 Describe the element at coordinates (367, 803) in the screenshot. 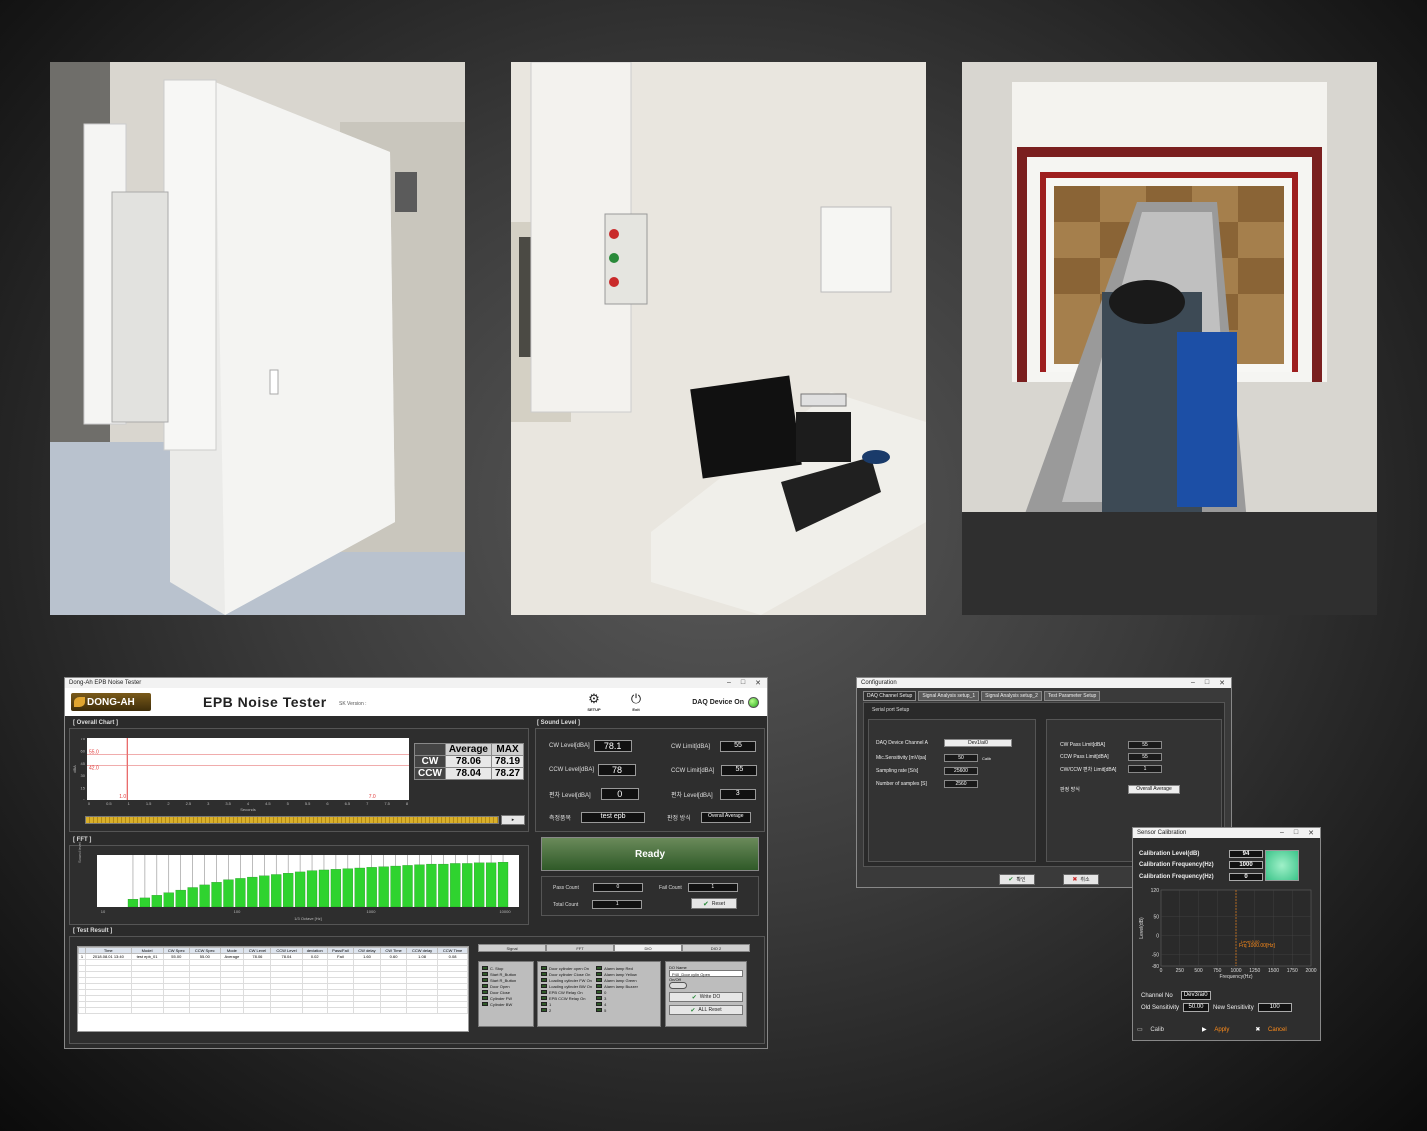

I see `overall-x-tick: 7` at that location.